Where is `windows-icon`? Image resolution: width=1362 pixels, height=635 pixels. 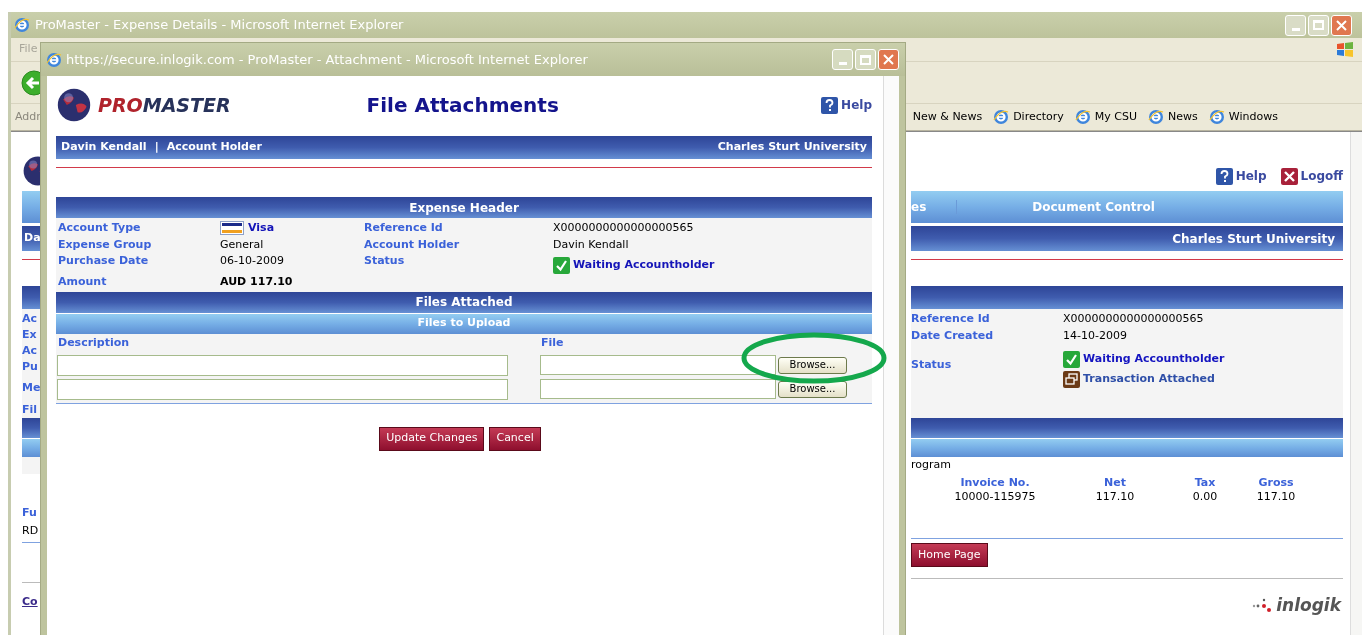
windows-icon is located at coordinates (1071, 379).